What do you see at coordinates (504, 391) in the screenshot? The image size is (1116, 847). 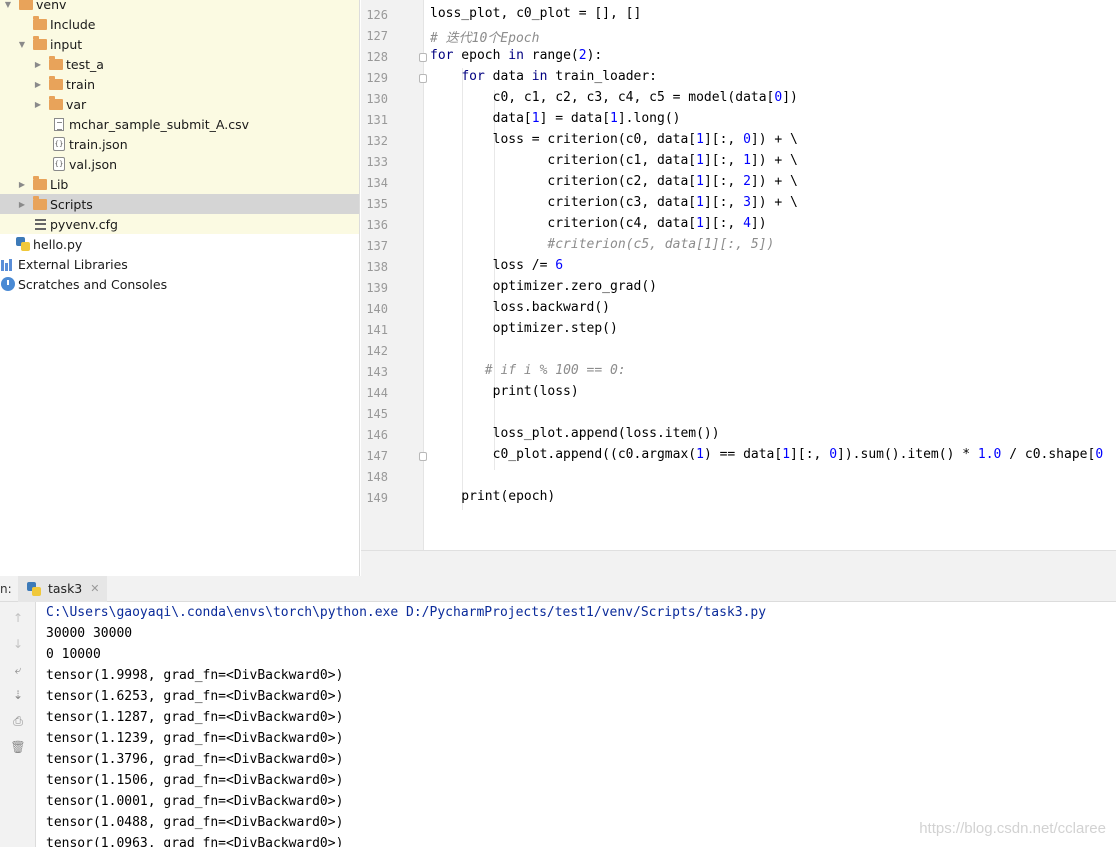 I see `code-line: print(loss)` at bounding box center [504, 391].